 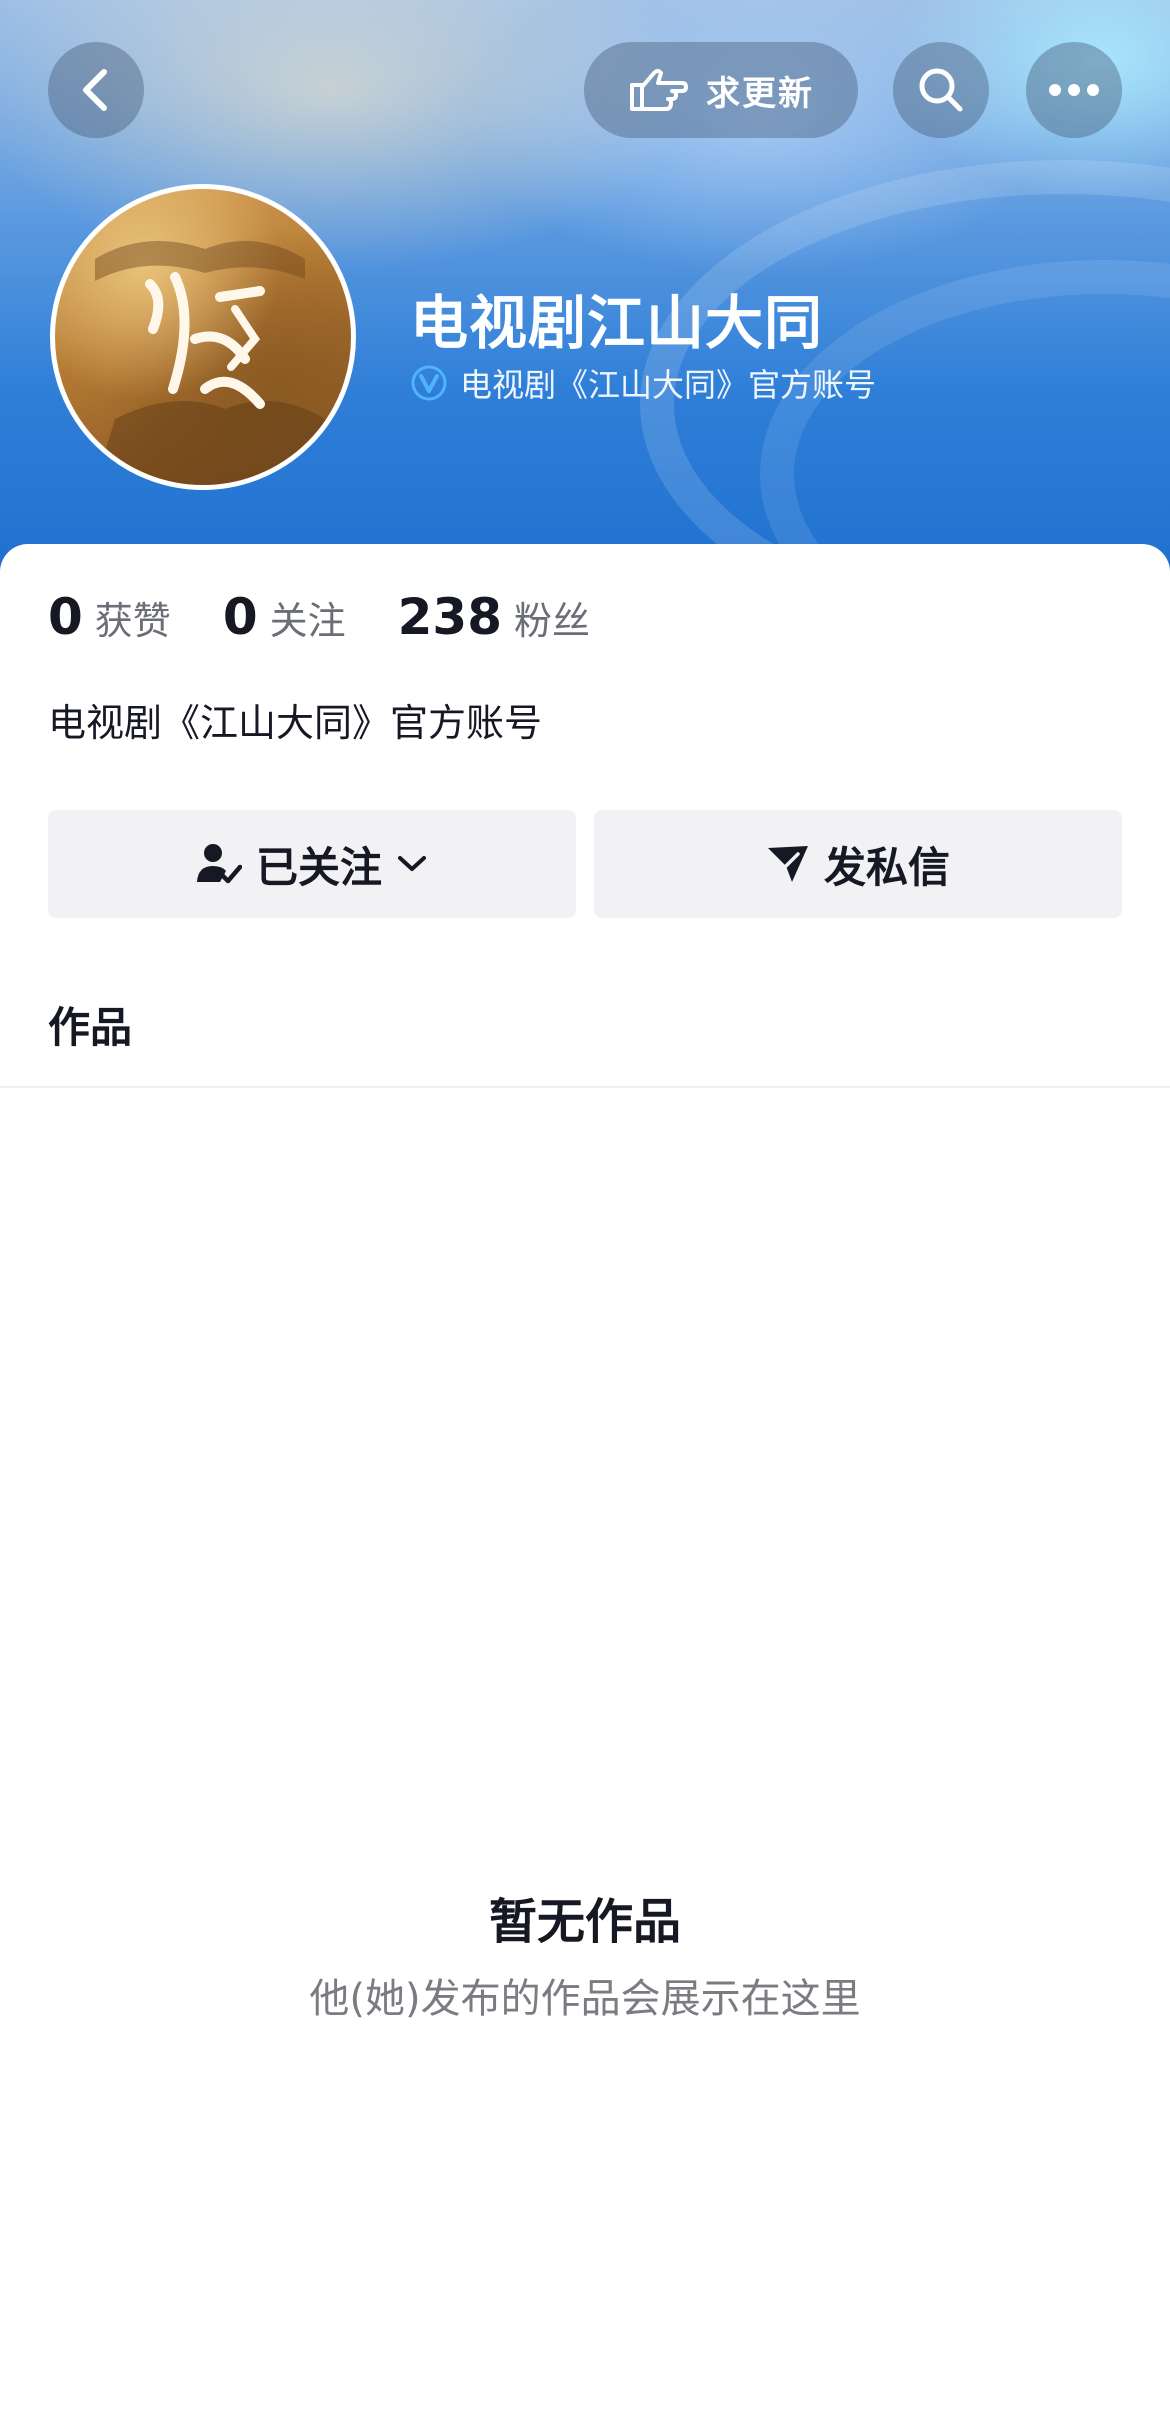 I want to click on more-dots-icon, so click(x=1074, y=90).